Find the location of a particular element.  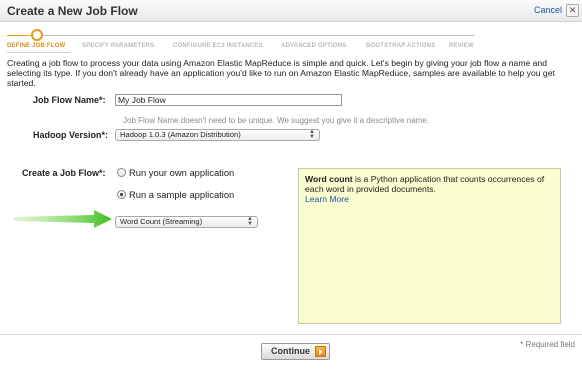

required-field-note: * Required field is located at coordinates (547, 344).